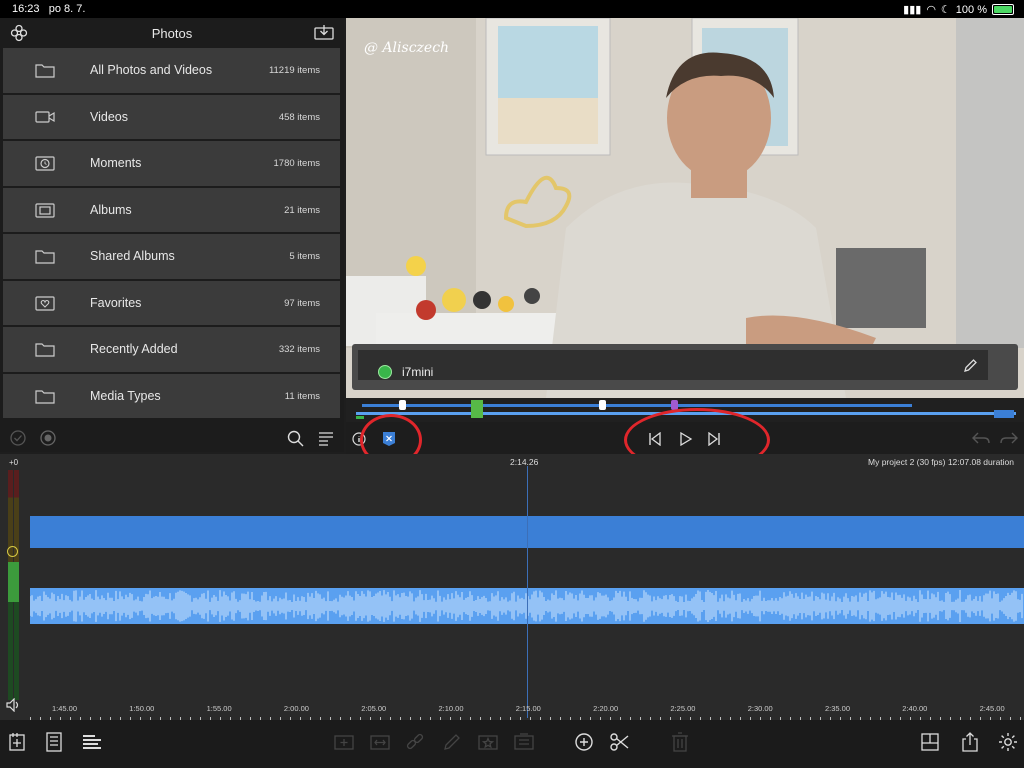  Describe the element at coordinates (344, 742) in the screenshot. I see `add-track-icon` at that location.